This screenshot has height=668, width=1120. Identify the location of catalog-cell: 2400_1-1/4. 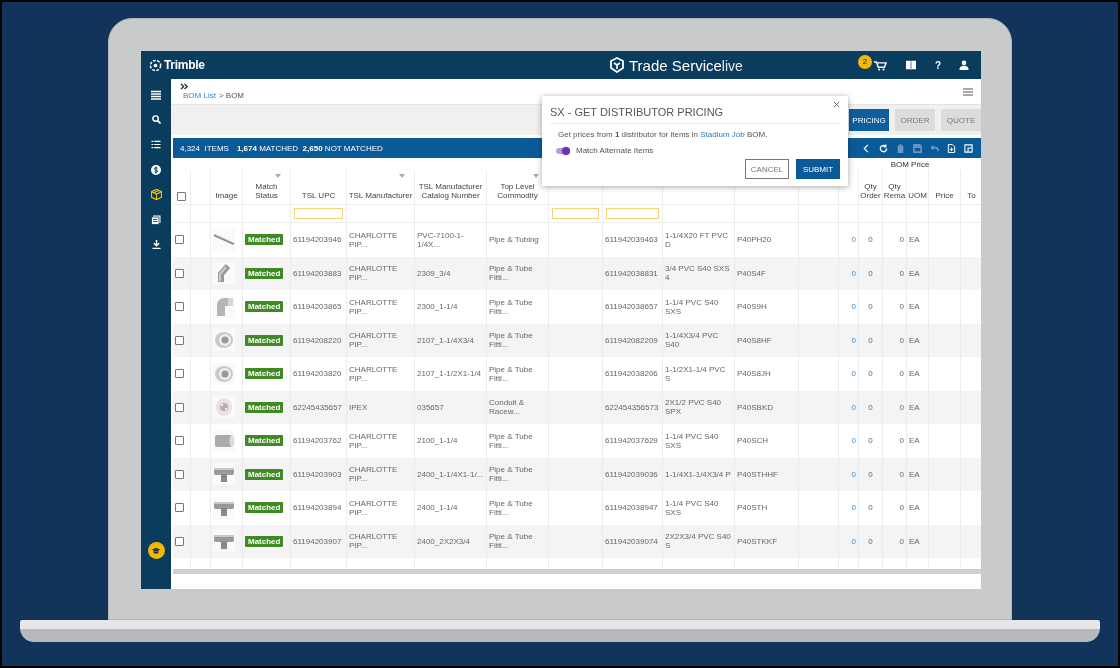
(437, 508).